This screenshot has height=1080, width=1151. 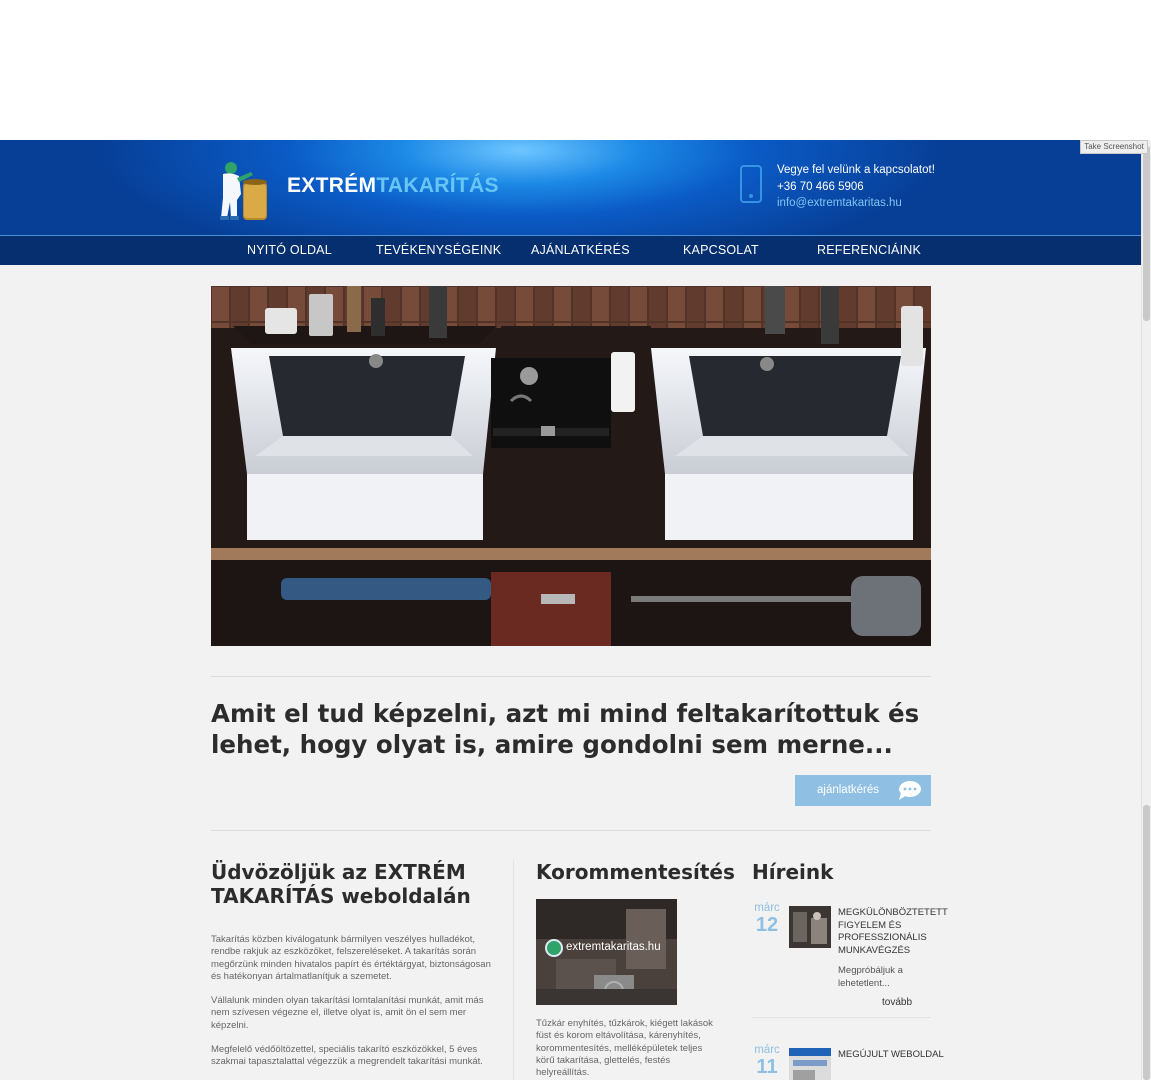 What do you see at coordinates (721, 250) in the screenshot?
I see `nav-item-contact: KAPCSOLAT` at bounding box center [721, 250].